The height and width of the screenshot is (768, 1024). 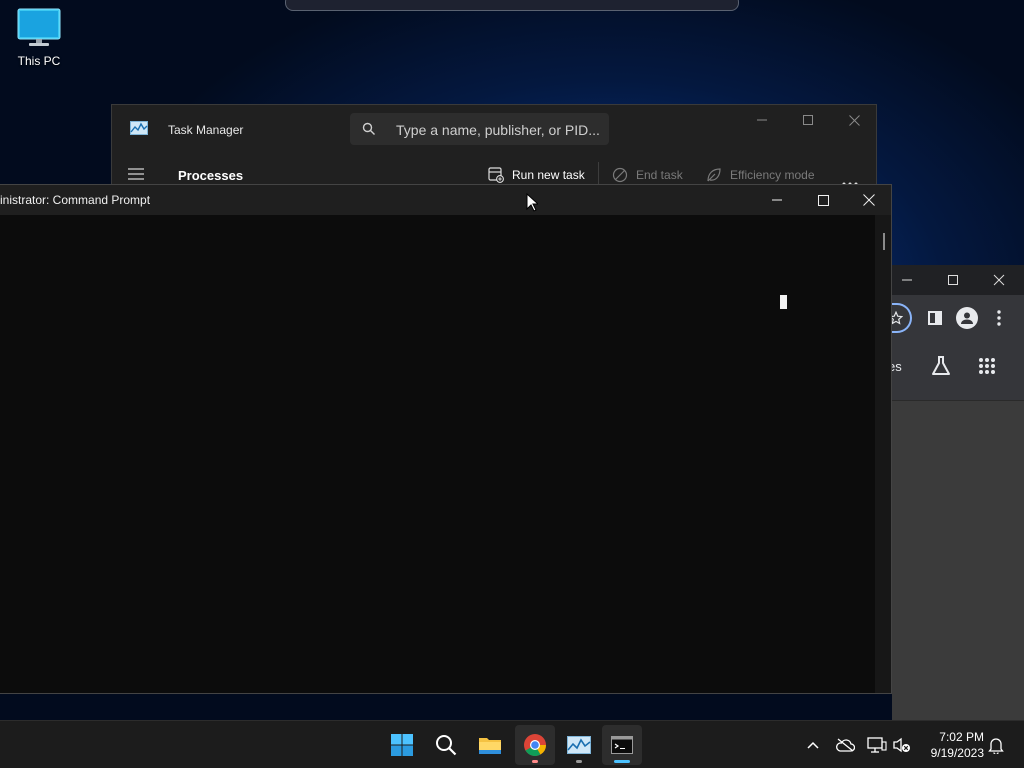 What do you see at coordinates (512, 744) in the screenshot?
I see `taskbar: 7:02 PM 9/19/2023` at bounding box center [512, 744].